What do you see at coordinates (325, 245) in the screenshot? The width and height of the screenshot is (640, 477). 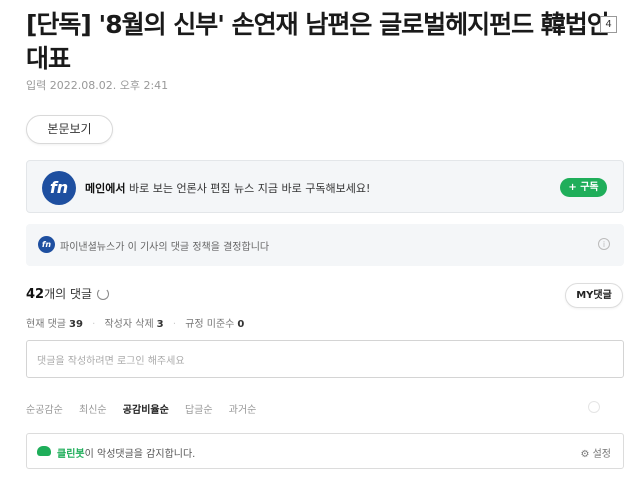 I see `comment-policy-notice: fn 파이낸셜뉴스가 이 기사의 댓글 정책을 결정합니다 i` at bounding box center [325, 245].